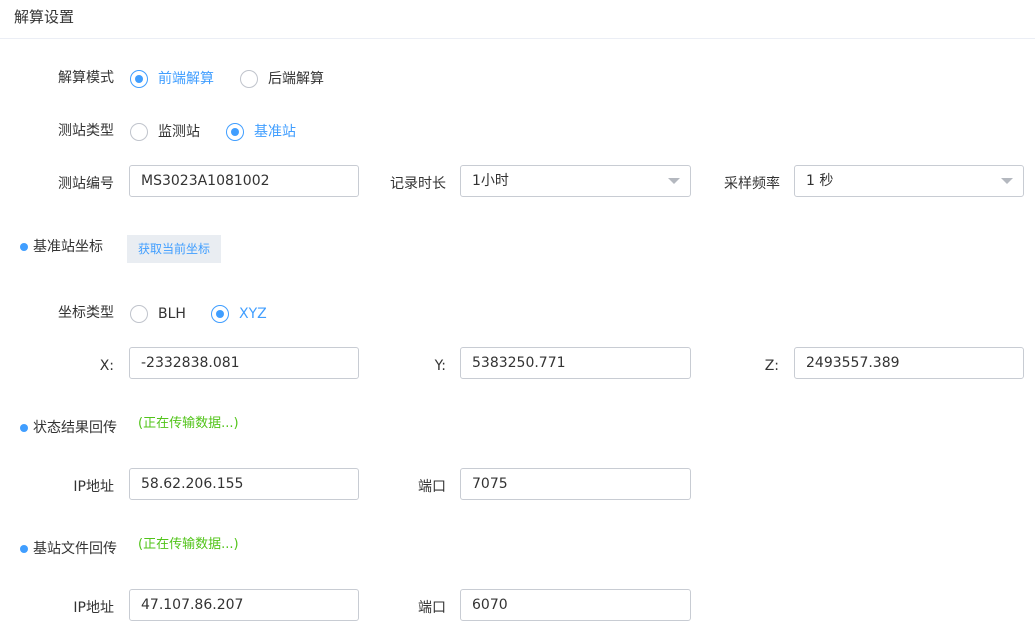 The image size is (1035, 633). I want to click on station-type-monitor-radio: 监测站, so click(165, 132).